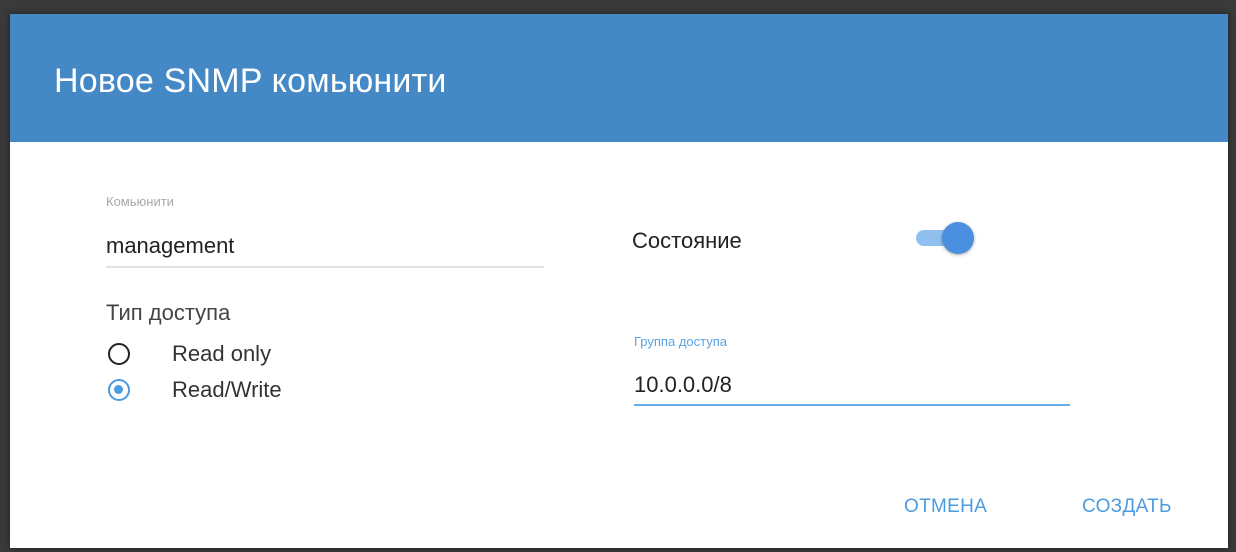  What do you see at coordinates (325, 247) in the screenshot?
I see `community-input` at bounding box center [325, 247].